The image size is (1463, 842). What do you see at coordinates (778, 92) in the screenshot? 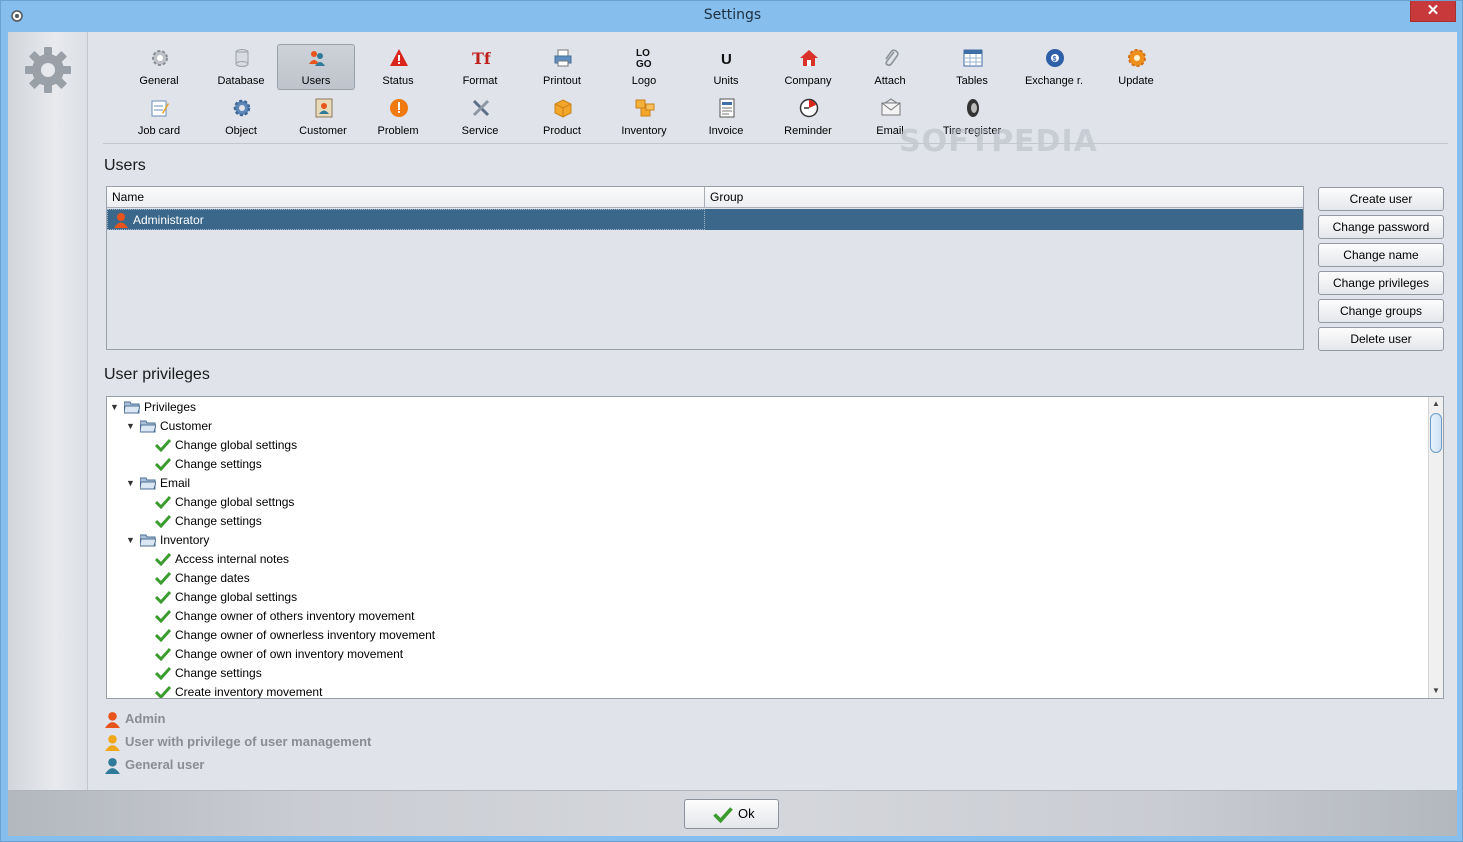
I see `settings-toolbar: General Database Users Status Tf Format` at bounding box center [778, 92].